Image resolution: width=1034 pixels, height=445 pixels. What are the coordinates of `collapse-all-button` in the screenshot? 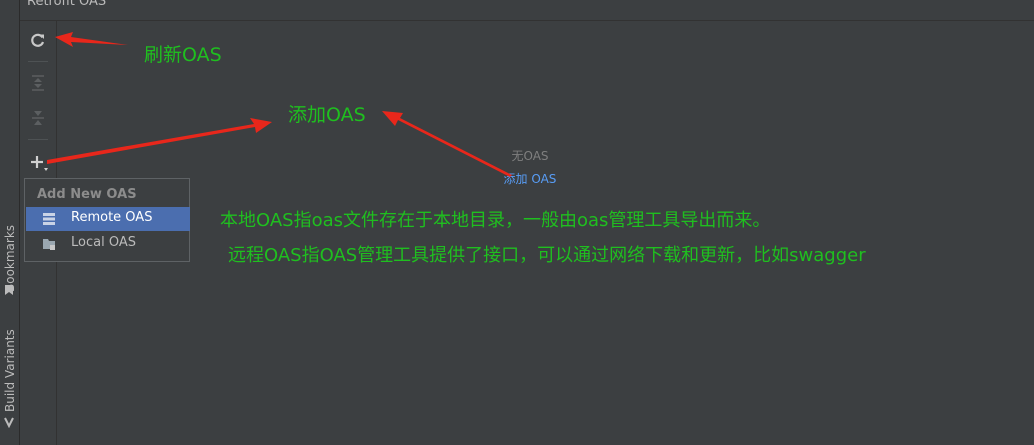 It's located at (38, 118).